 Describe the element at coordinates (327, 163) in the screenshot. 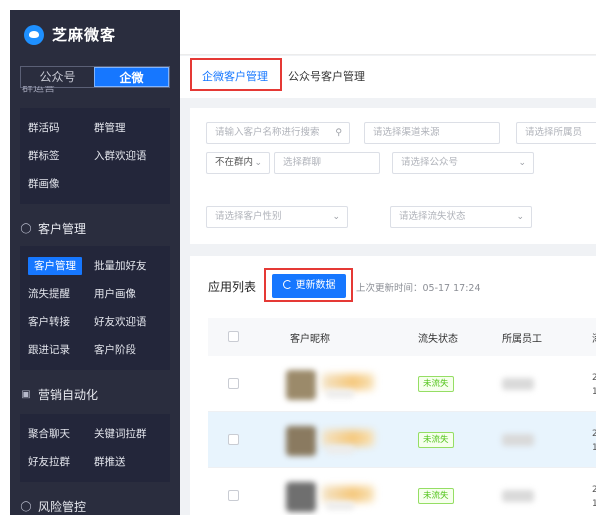

I see `group-chat-select: 选择群聊` at that location.